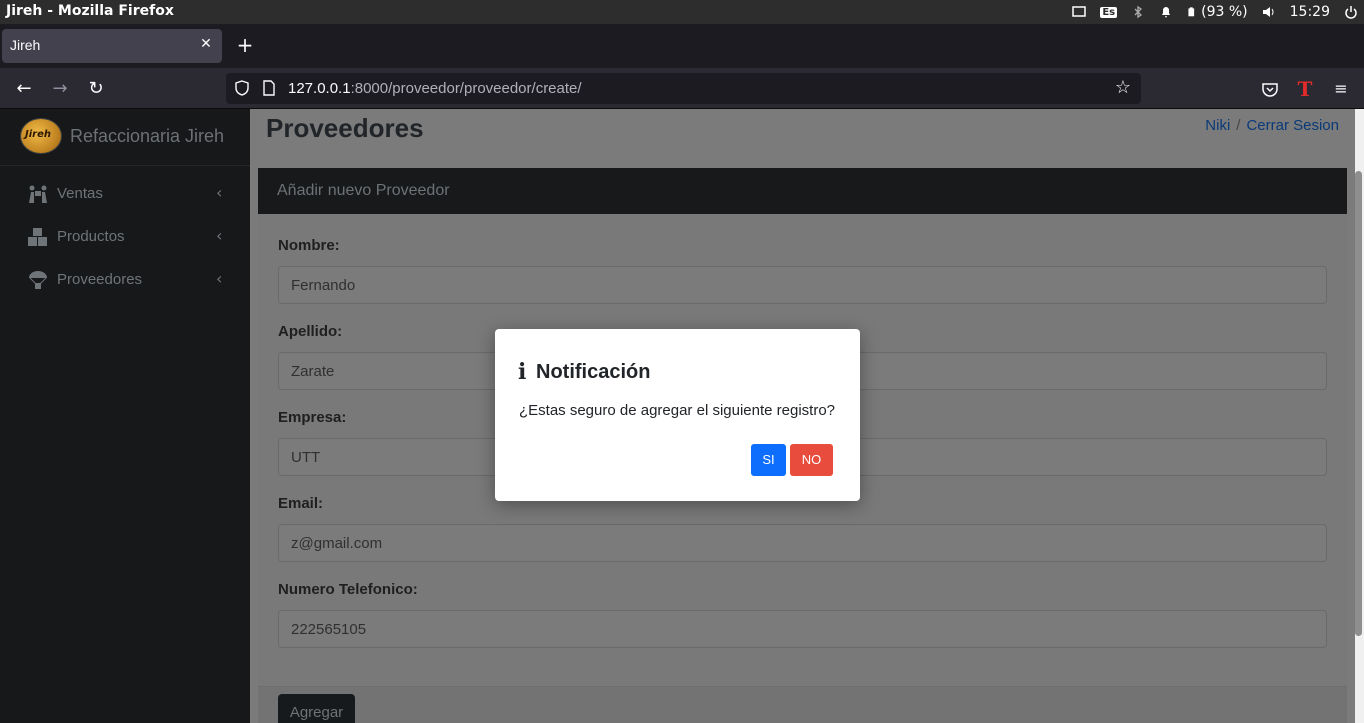  What do you see at coordinates (112, 46) in the screenshot?
I see `browser-tab: Jireh ✕` at bounding box center [112, 46].